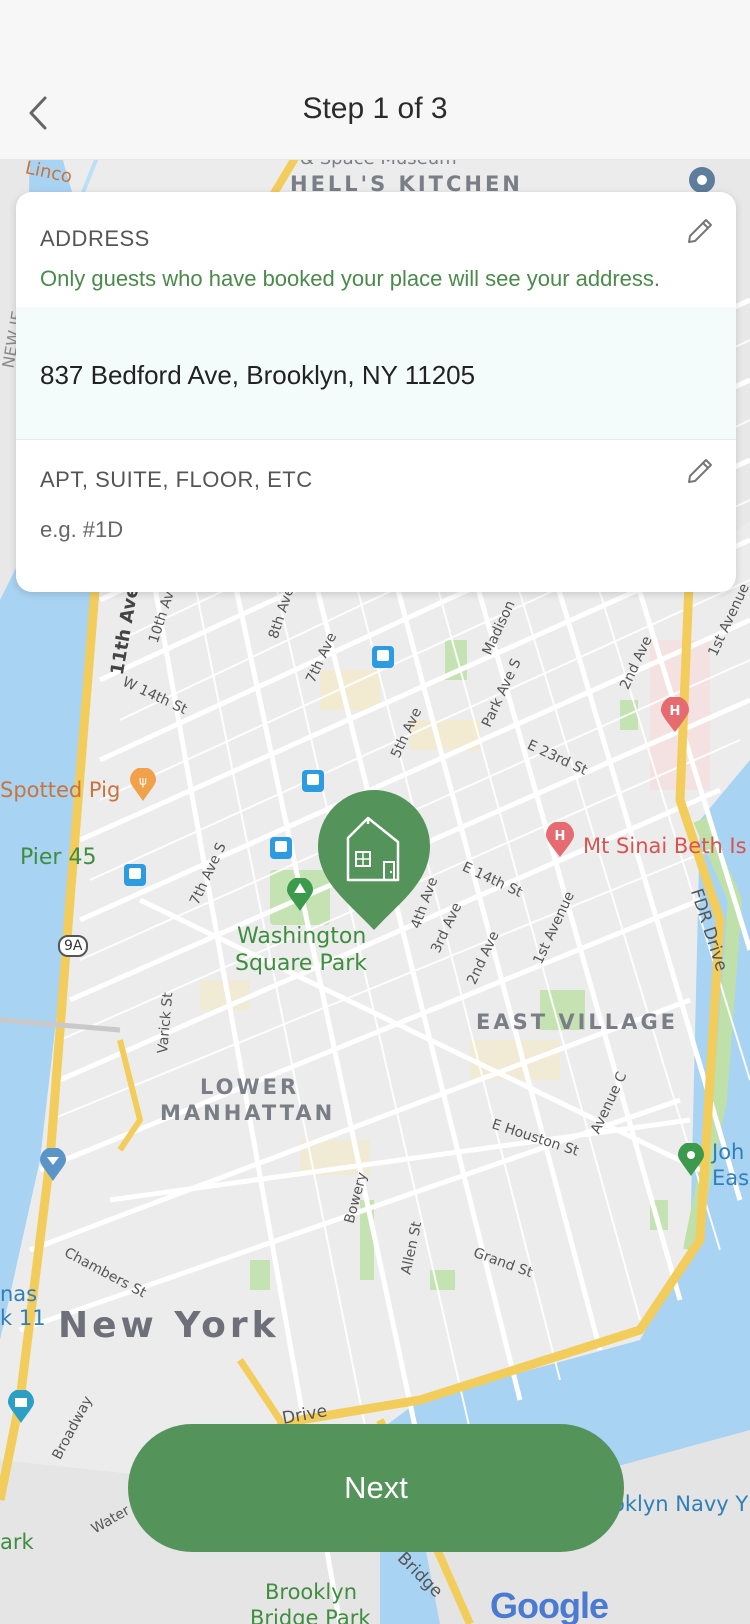  What do you see at coordinates (300, 895) in the screenshot?
I see `park-marker-icon` at bounding box center [300, 895].